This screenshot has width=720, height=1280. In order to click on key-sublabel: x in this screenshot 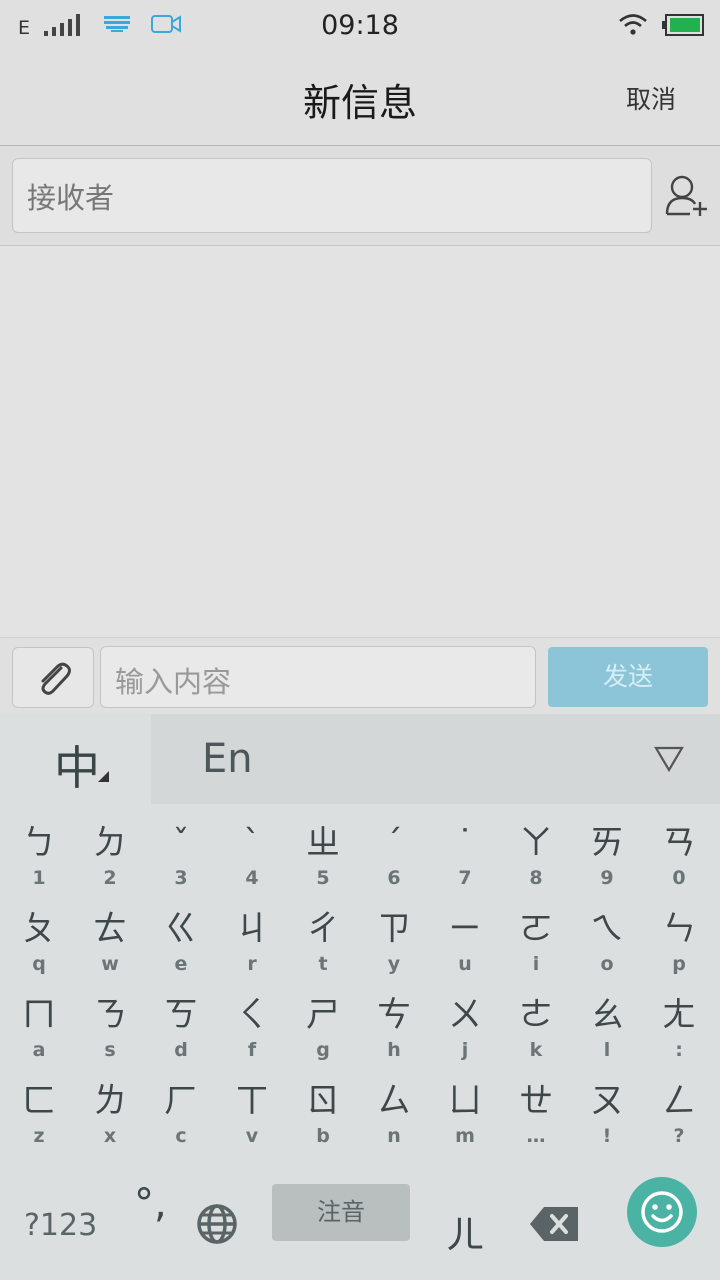, I will do `click(110, 1136)`.